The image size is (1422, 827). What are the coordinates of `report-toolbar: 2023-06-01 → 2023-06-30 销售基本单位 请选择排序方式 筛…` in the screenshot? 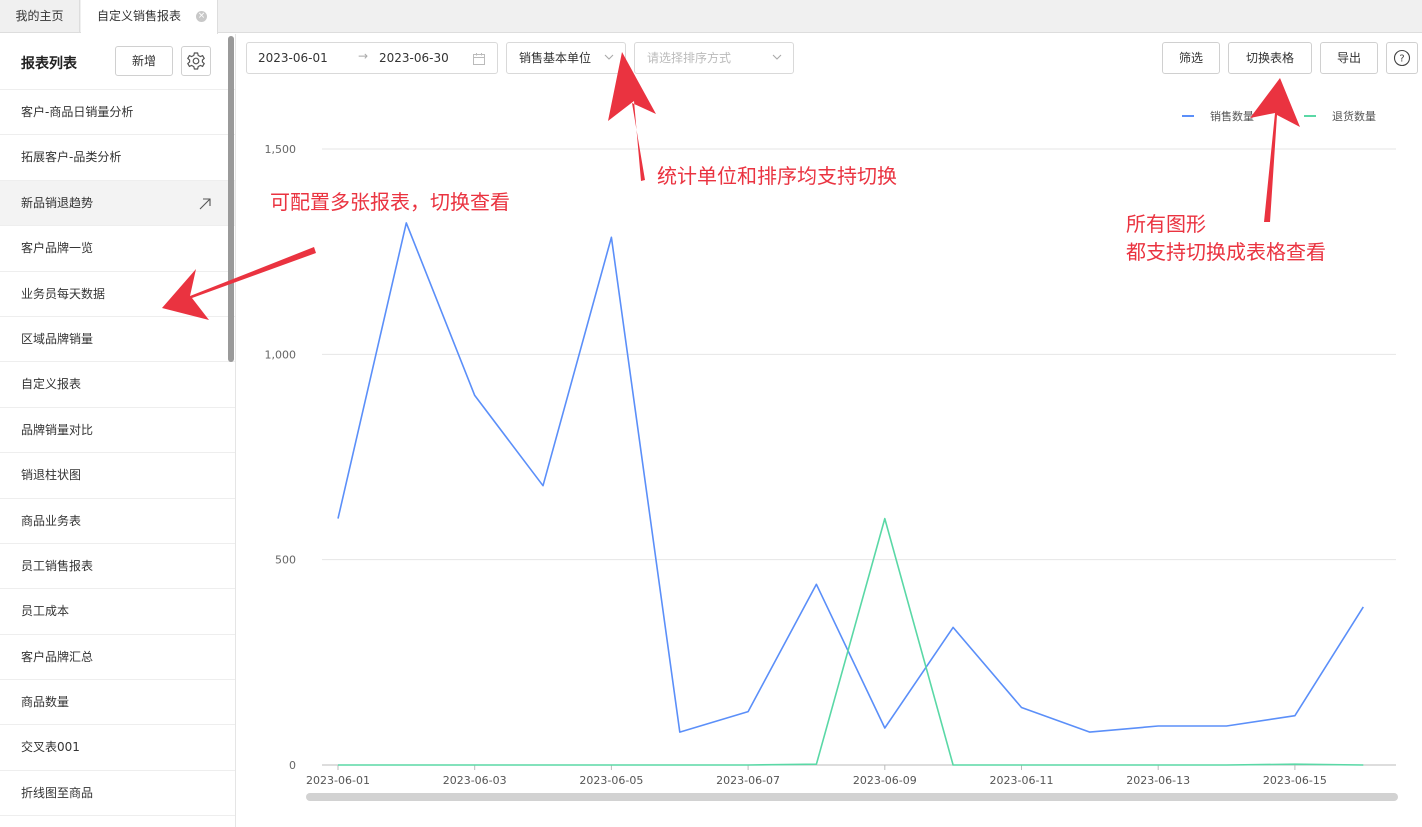 It's located at (829, 59).